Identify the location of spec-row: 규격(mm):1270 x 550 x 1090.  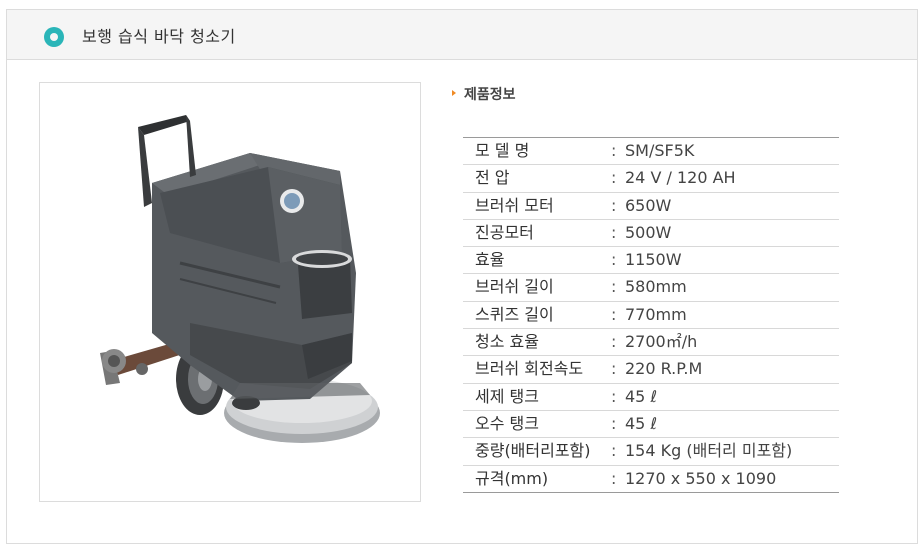
(651, 479).